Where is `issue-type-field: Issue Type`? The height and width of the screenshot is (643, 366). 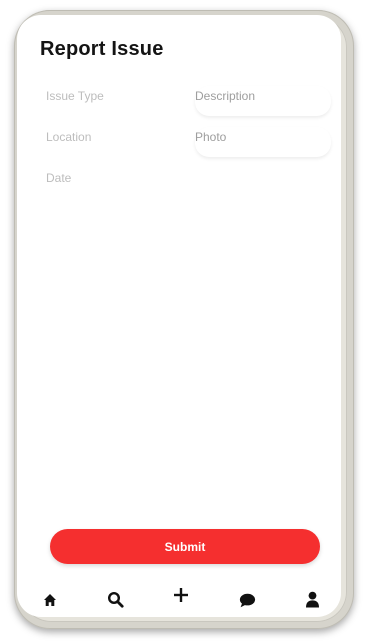
issue-type-field: Issue Type is located at coordinates (106, 104).